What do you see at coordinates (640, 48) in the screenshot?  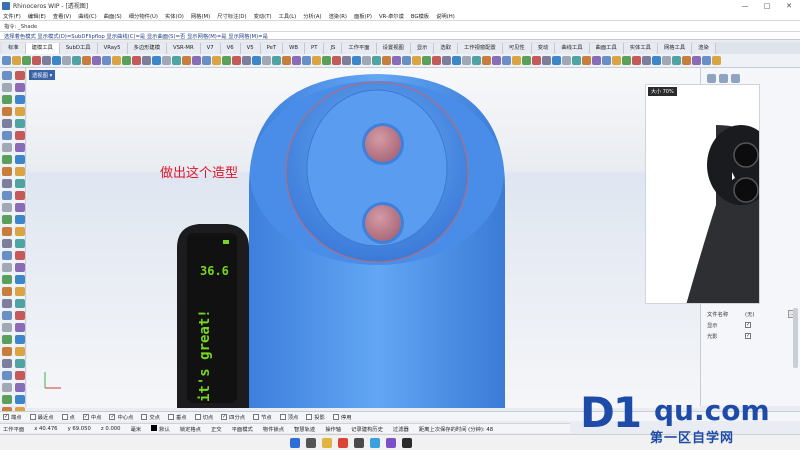 I see `toolbar-tab: 实体工具` at bounding box center [640, 48].